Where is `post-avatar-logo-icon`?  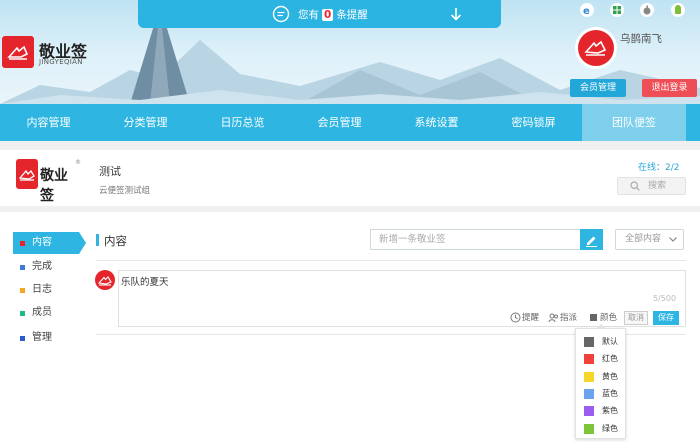 post-avatar-logo-icon is located at coordinates (104, 281).